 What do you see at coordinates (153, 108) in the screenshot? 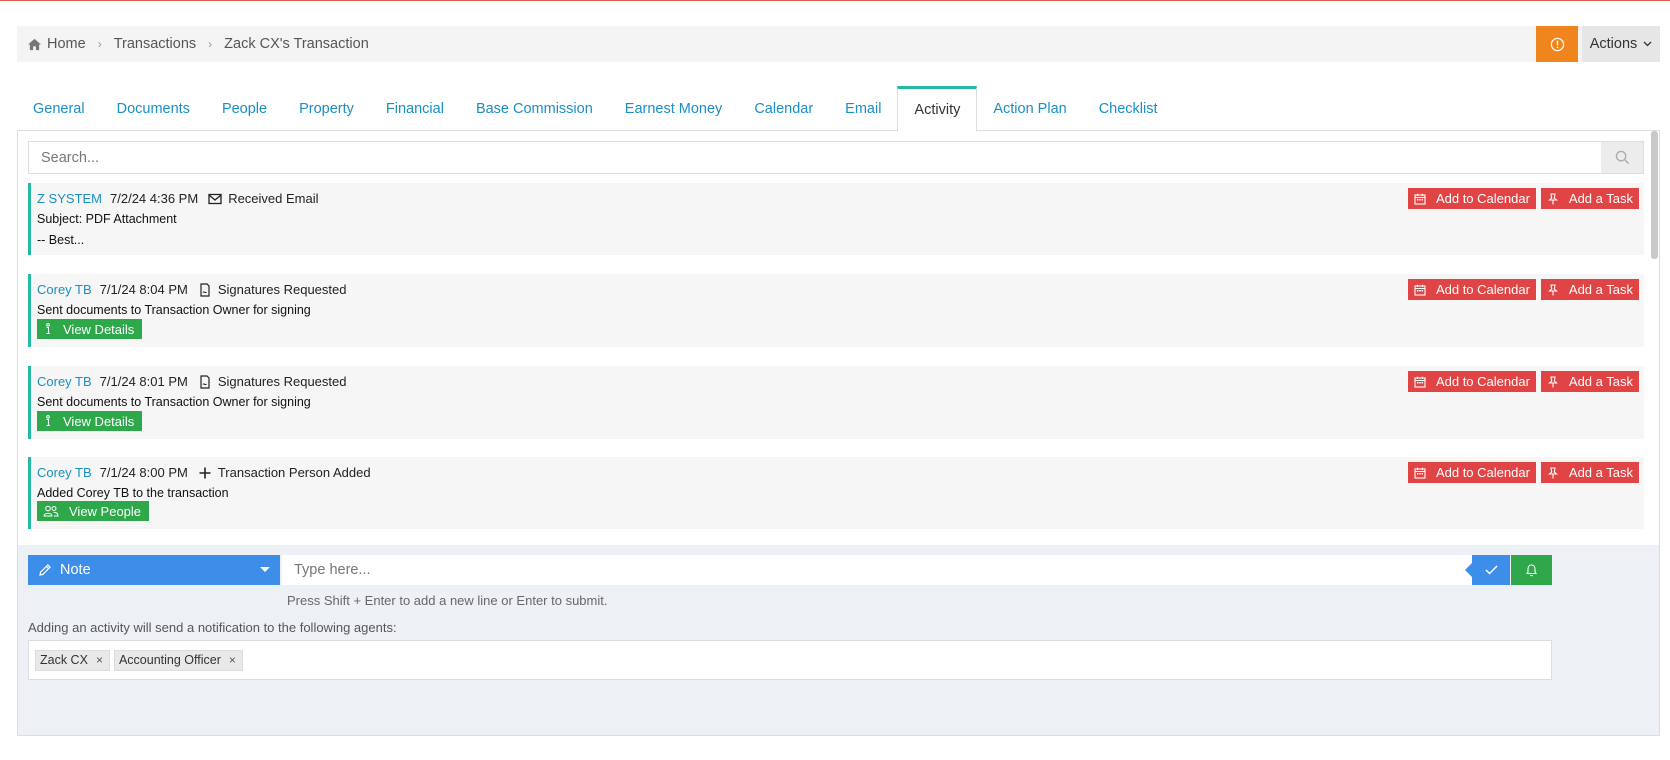
I see `tab-documents: Documents` at bounding box center [153, 108].